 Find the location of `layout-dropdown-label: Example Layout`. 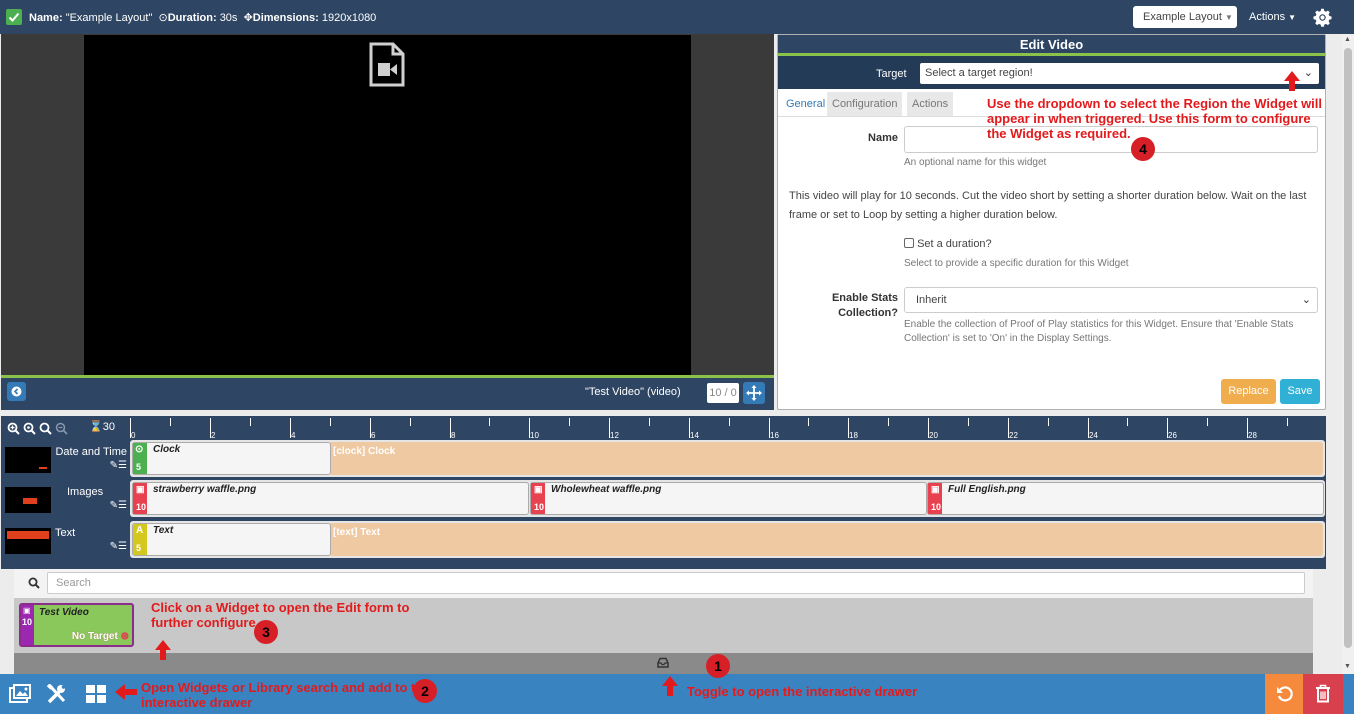

layout-dropdown-label: Example Layout is located at coordinates (1182, 17).